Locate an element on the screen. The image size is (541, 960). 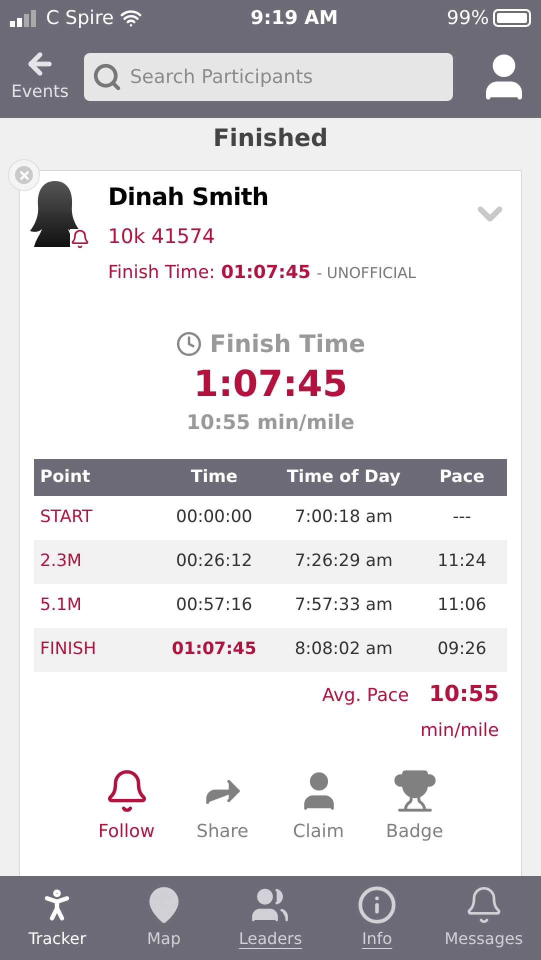
avg-pace-value: 10:55 is located at coordinates (463, 695).